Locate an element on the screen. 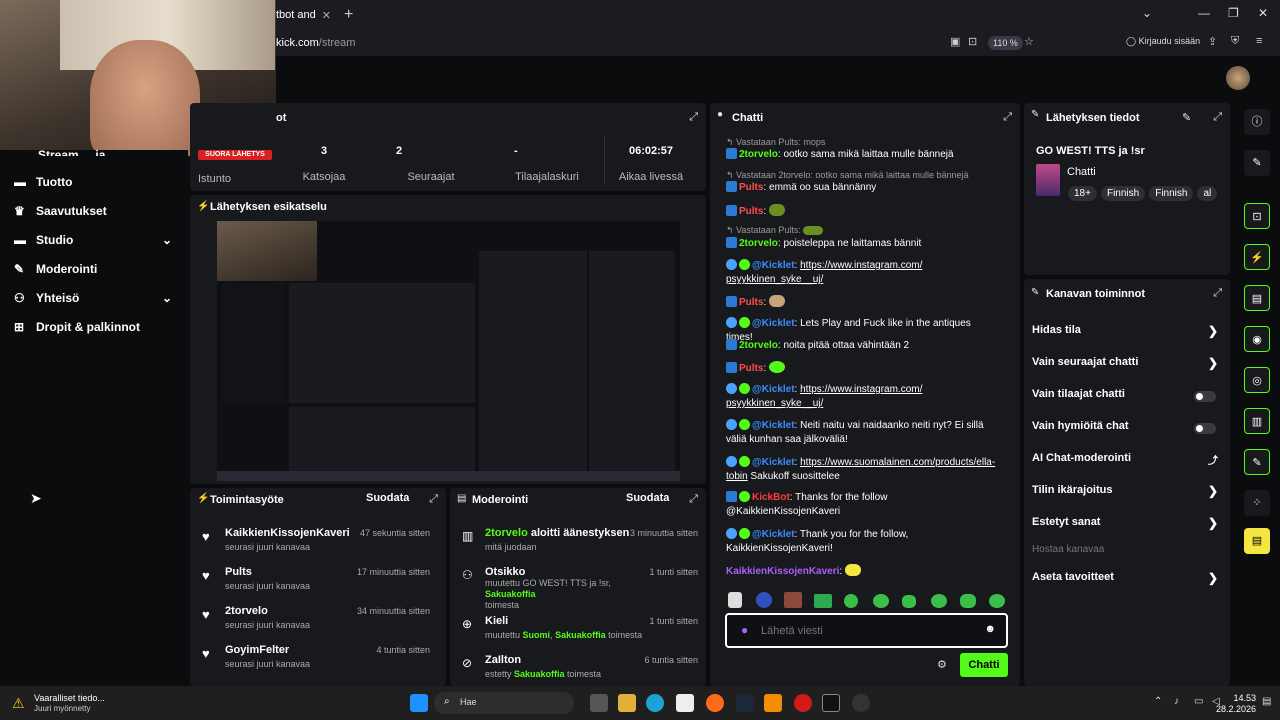  browser-tab: tbot and ✕ is located at coordinates (307, 15).